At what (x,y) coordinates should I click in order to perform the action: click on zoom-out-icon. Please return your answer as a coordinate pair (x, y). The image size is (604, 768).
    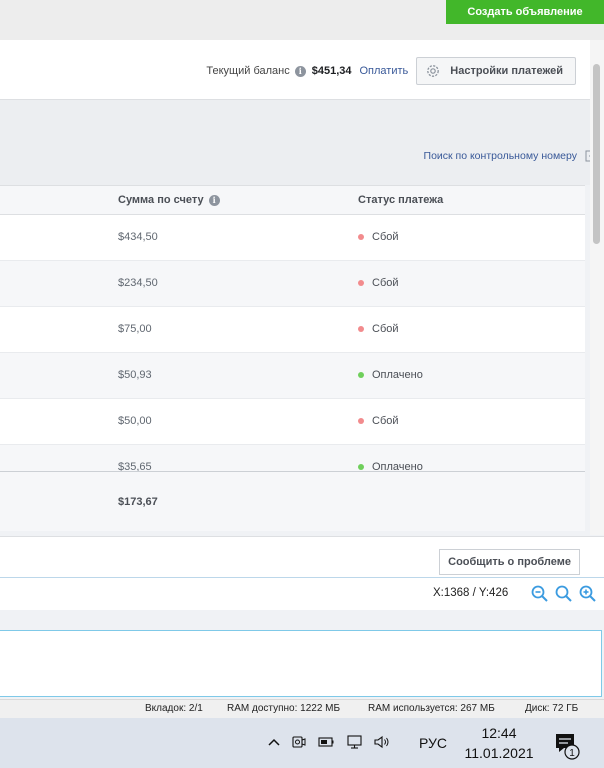
    Looking at the image, I should click on (540, 594).